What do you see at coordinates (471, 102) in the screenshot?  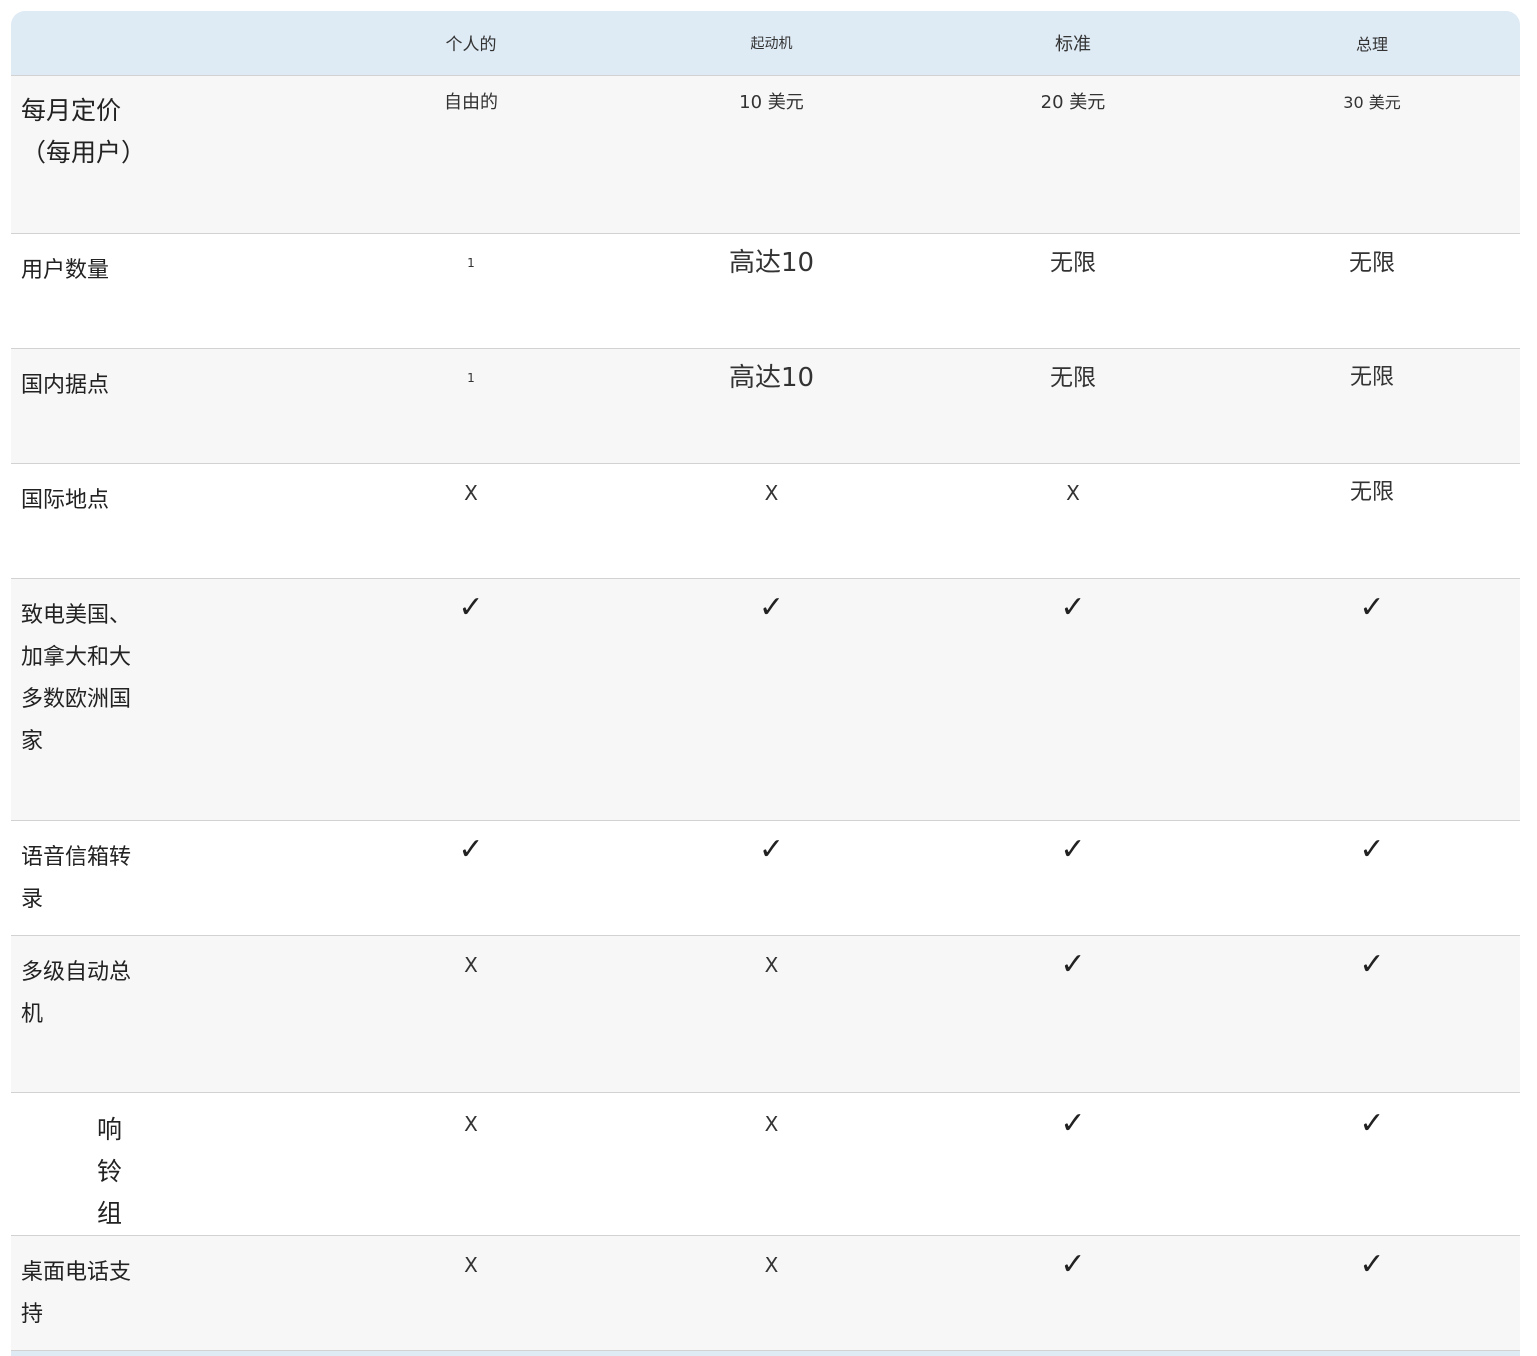 I see `cell-value: 自由的` at bounding box center [471, 102].